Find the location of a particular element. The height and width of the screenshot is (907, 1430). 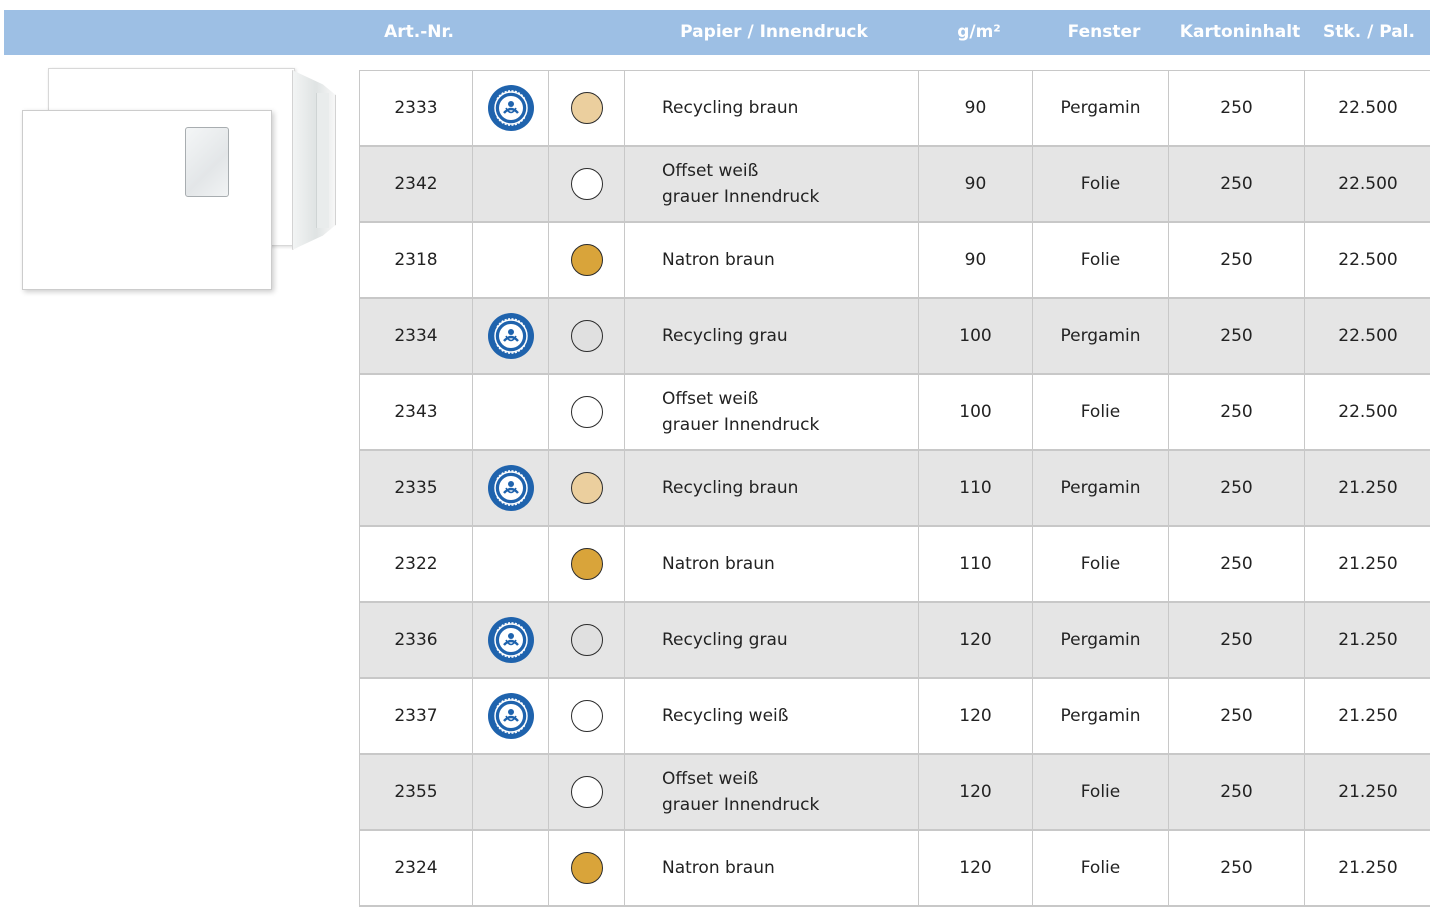

column-header-stk-pal: Stk. / Pal. is located at coordinates (1369, 32).